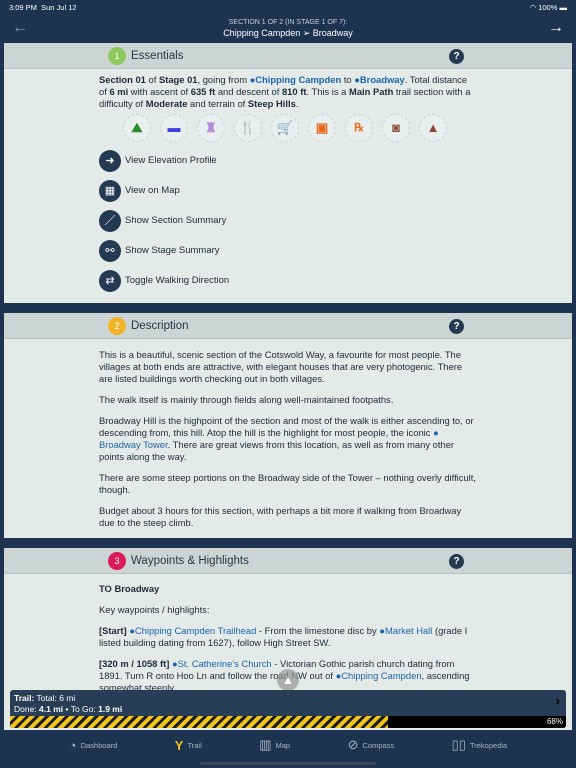 The image size is (576, 768). Describe the element at coordinates (157, 55) in the screenshot. I see `section-title: Essentials` at that location.